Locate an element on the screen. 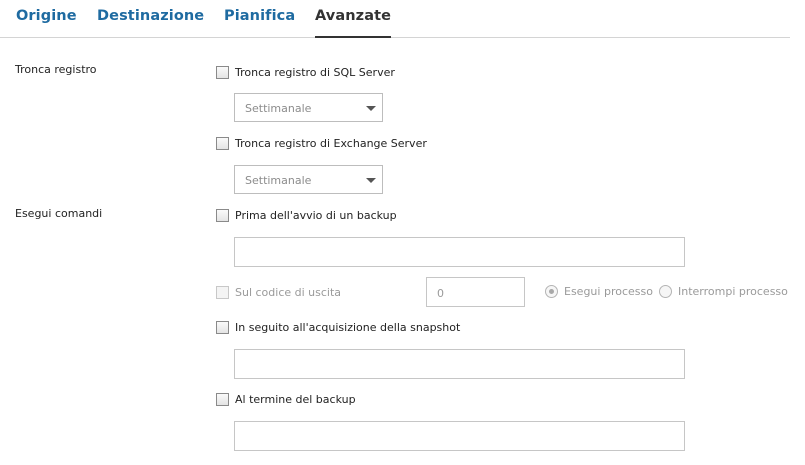 This screenshot has height=465, width=805. before-backup-command-input is located at coordinates (459, 252).